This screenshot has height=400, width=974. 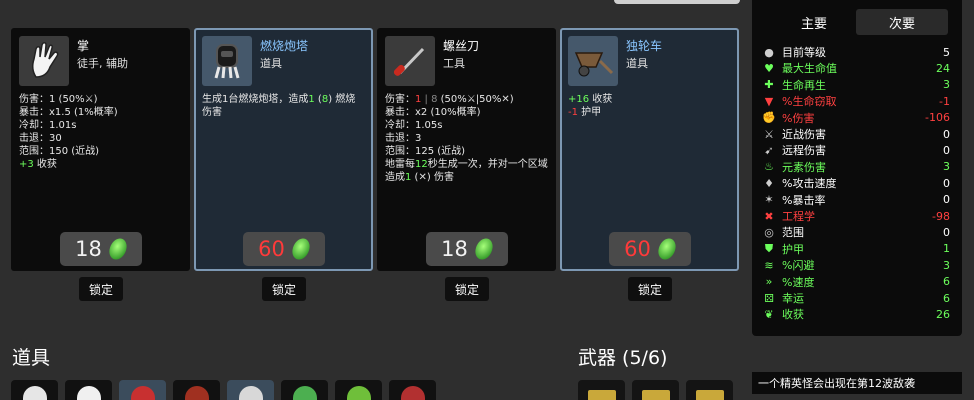 I want to click on creature-icon, so click(x=143, y=393).